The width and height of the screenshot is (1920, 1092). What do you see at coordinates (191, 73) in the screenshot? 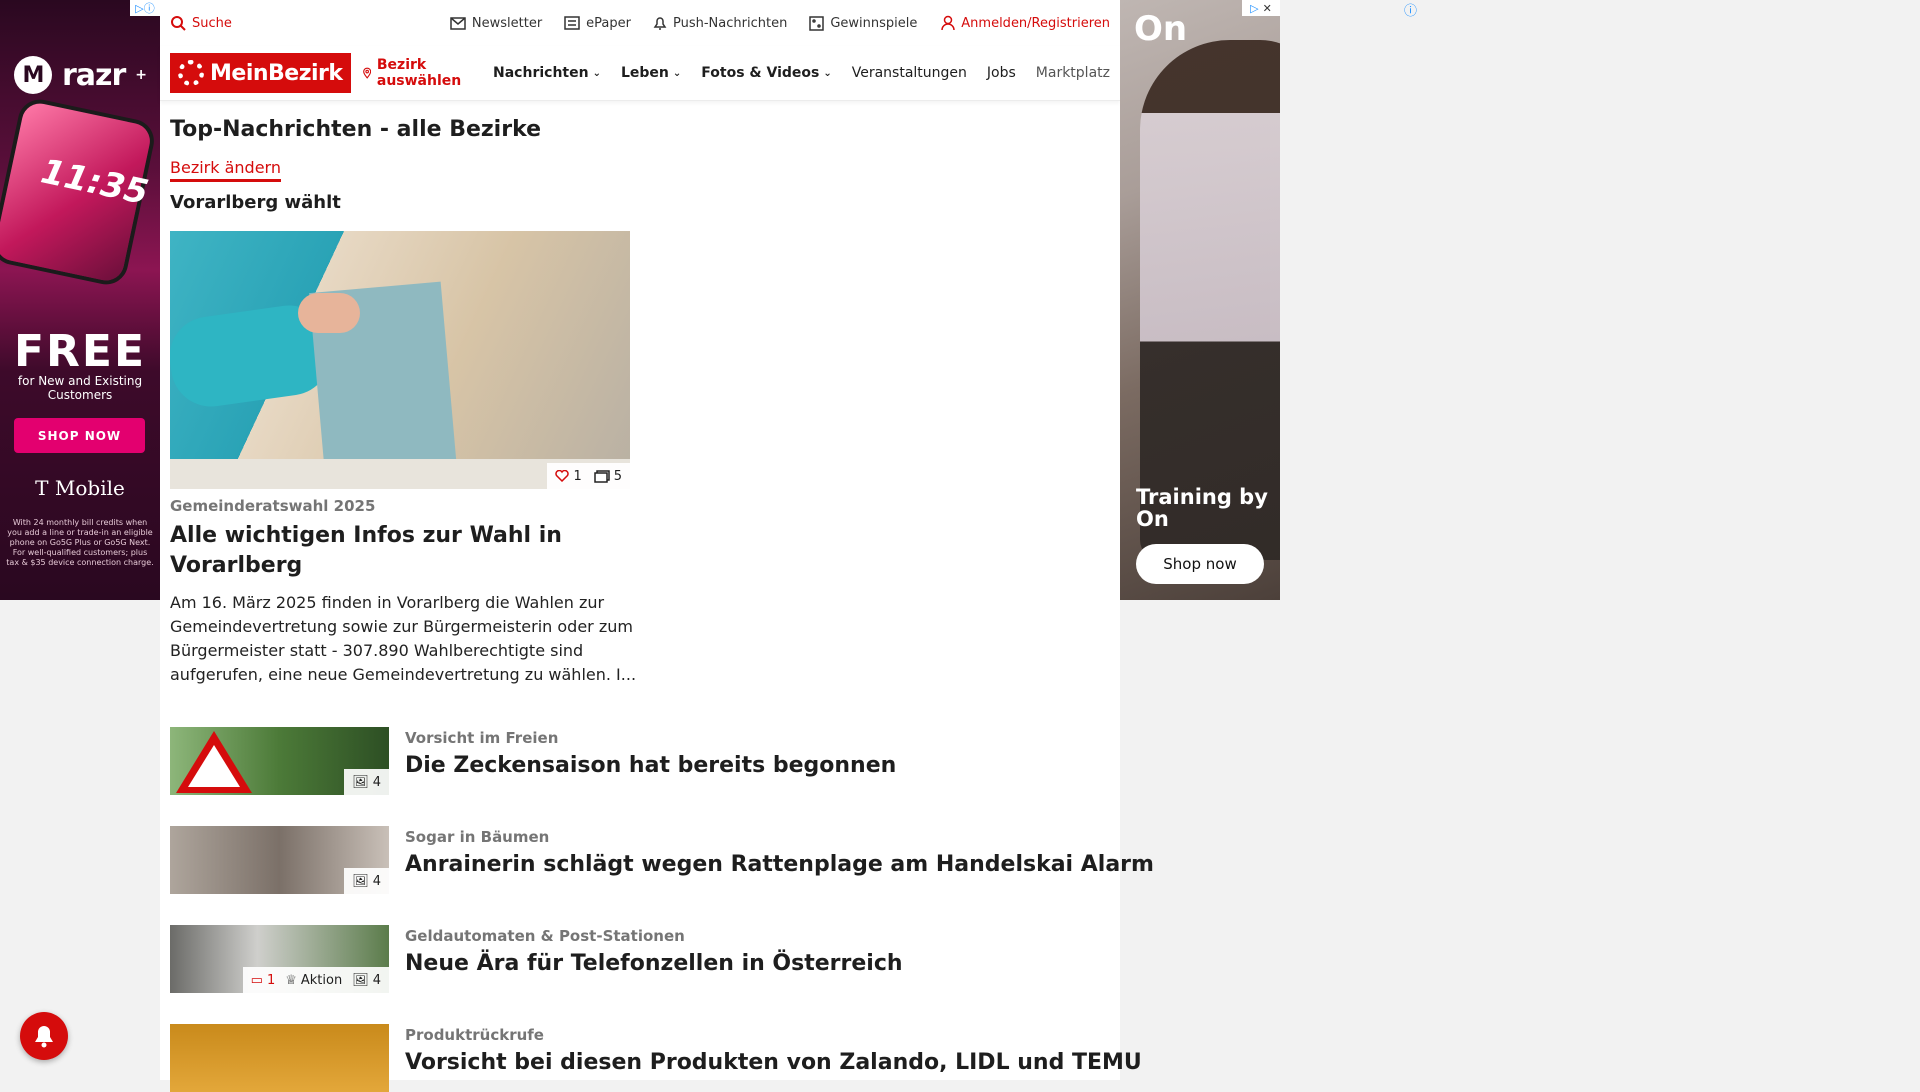
I see `logo-icon` at bounding box center [191, 73].